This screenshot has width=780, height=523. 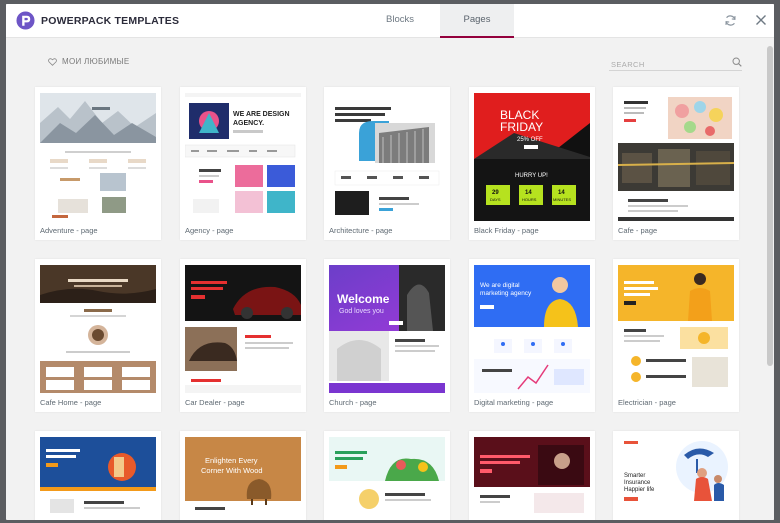 I want to click on template-card-car-dealer: Car Dealer - page, so click(x=243, y=335).